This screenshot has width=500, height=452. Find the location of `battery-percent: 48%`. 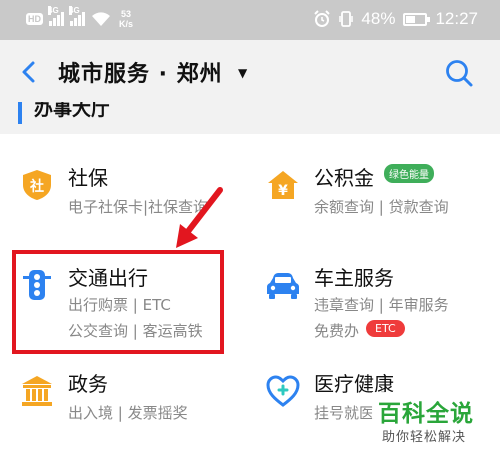

battery-percent: 48% is located at coordinates (378, 18).